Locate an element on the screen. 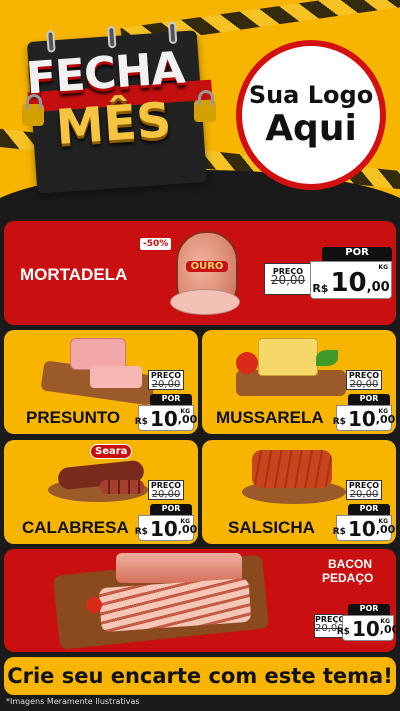  logo-line2: Aqui is located at coordinates (311, 128).